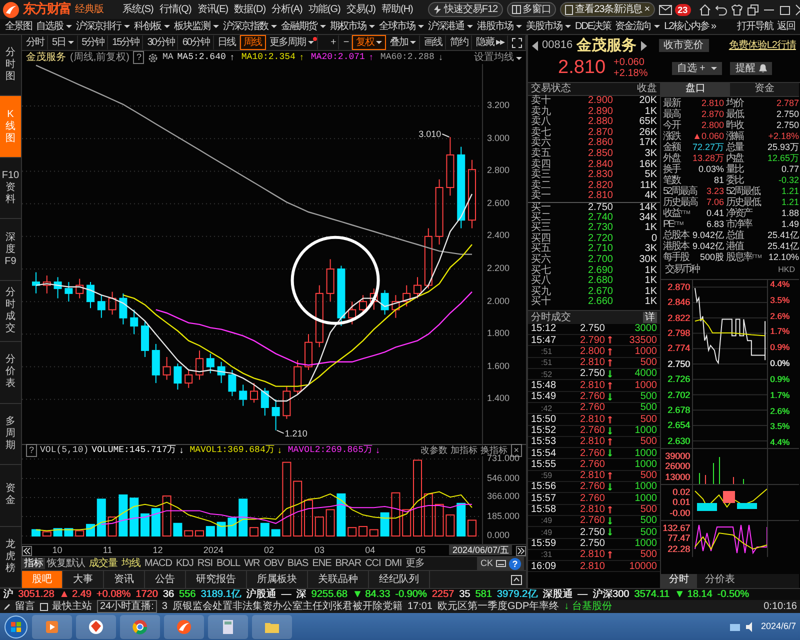 This screenshot has height=640, width=800. I want to click on indicator-tab: MACD, so click(158, 564).